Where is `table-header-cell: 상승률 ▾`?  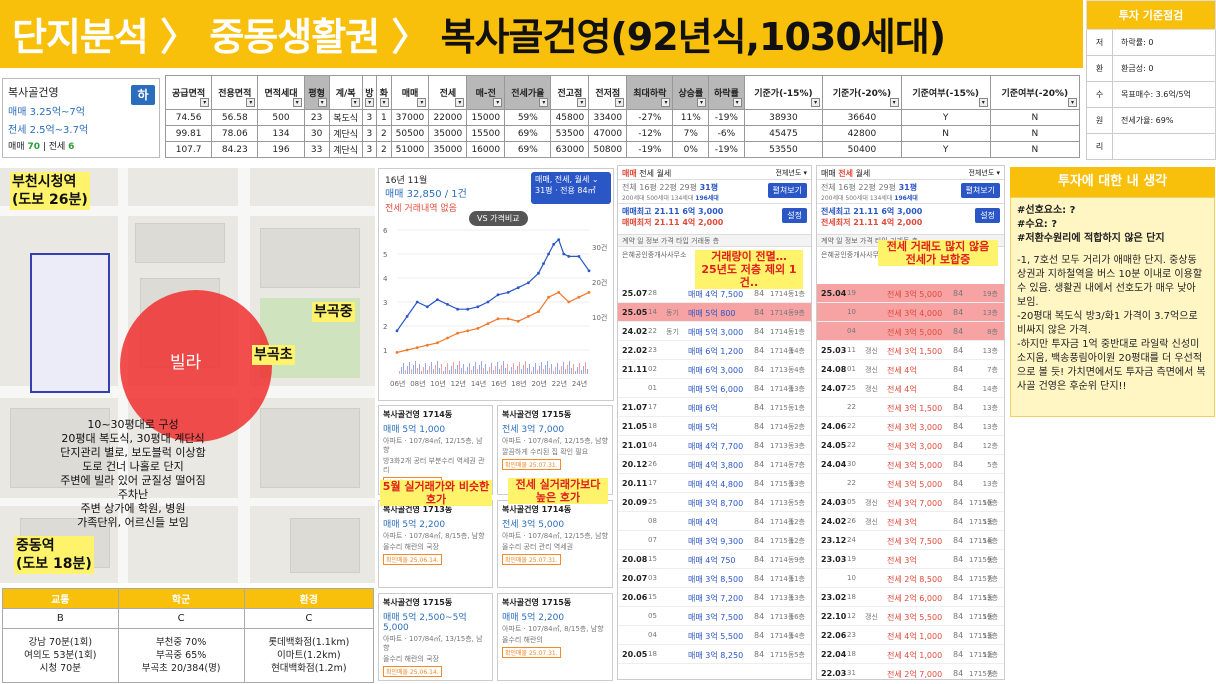 table-header-cell: 상승률 ▾ is located at coordinates (691, 92).